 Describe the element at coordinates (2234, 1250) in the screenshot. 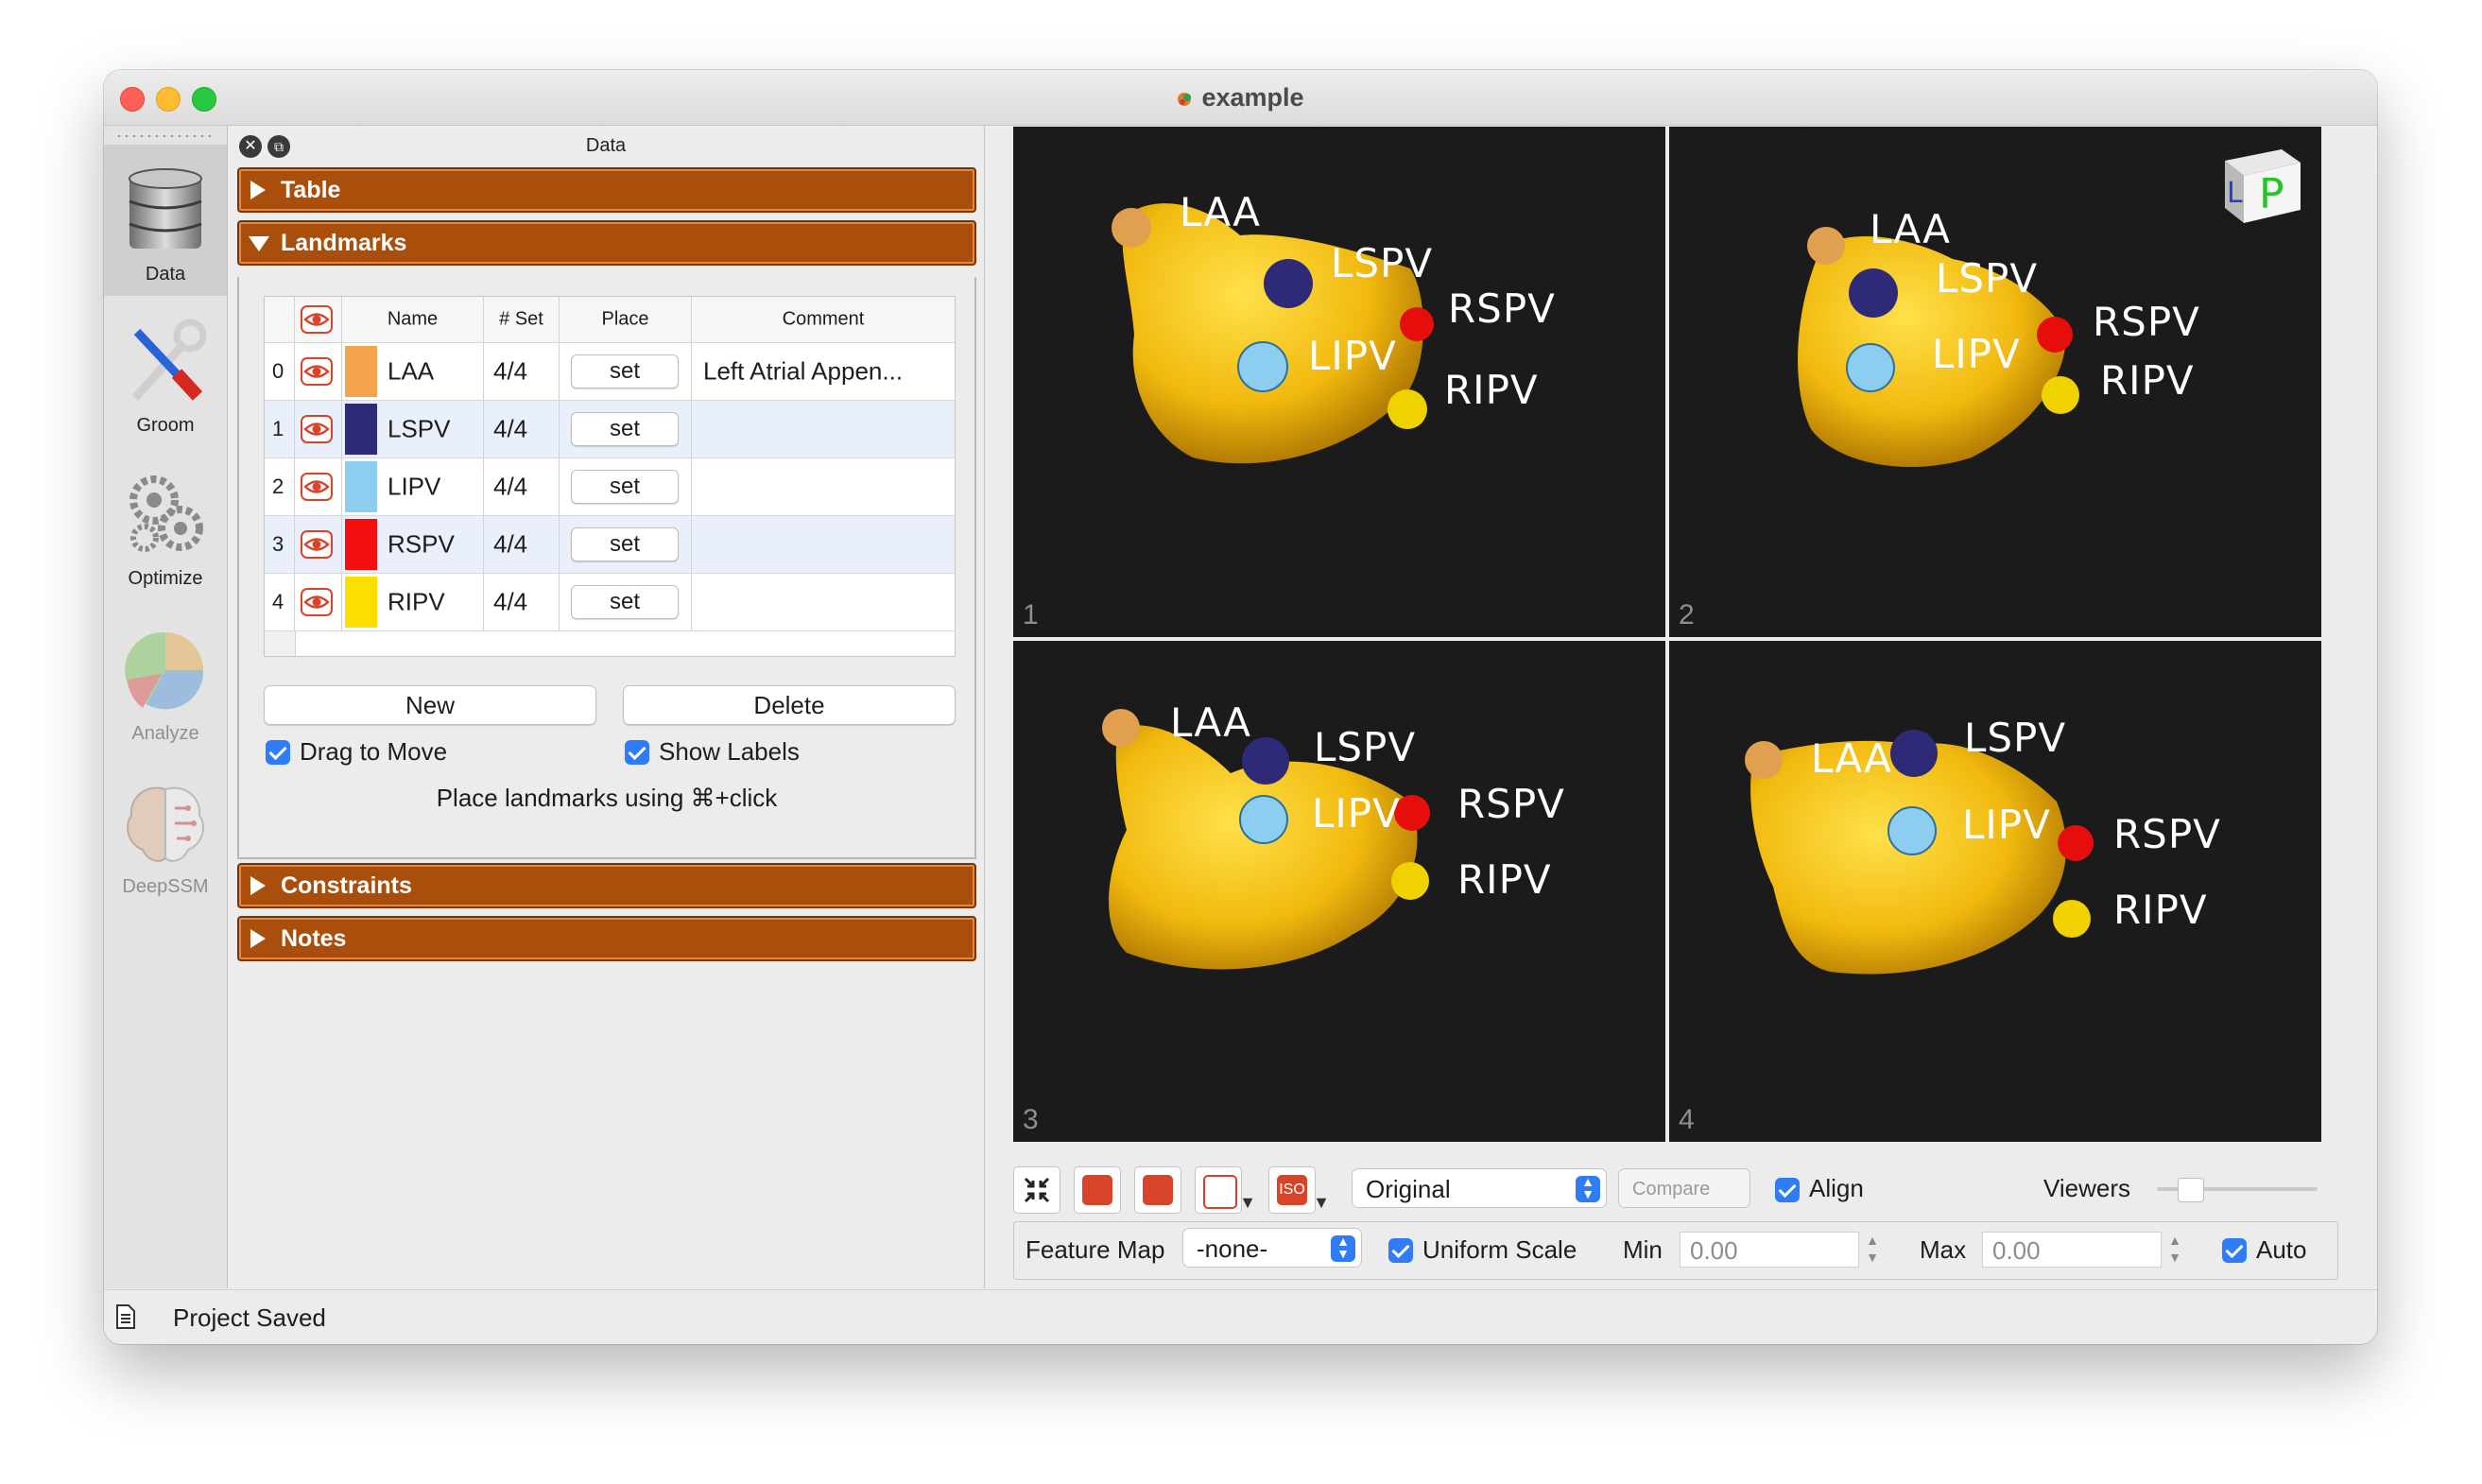

I see `auto-checkbox` at that location.